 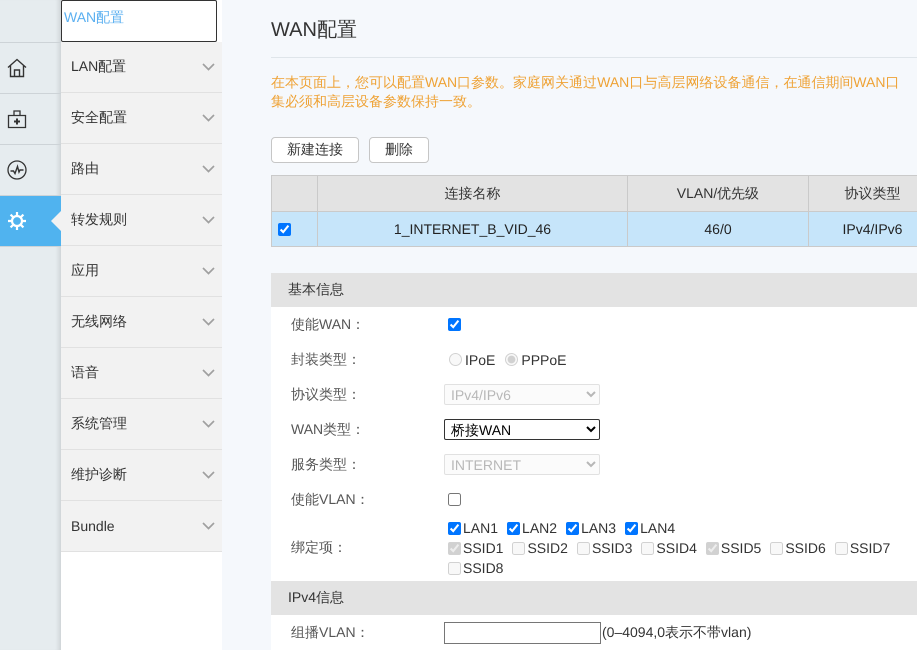 What do you see at coordinates (585, 82) in the screenshot?
I see `description-text: 在本页面上，您可以配置WAN口参数。家庭网关通过WAN口与高层网络设备通信，在通信期间WAN口` at bounding box center [585, 82].